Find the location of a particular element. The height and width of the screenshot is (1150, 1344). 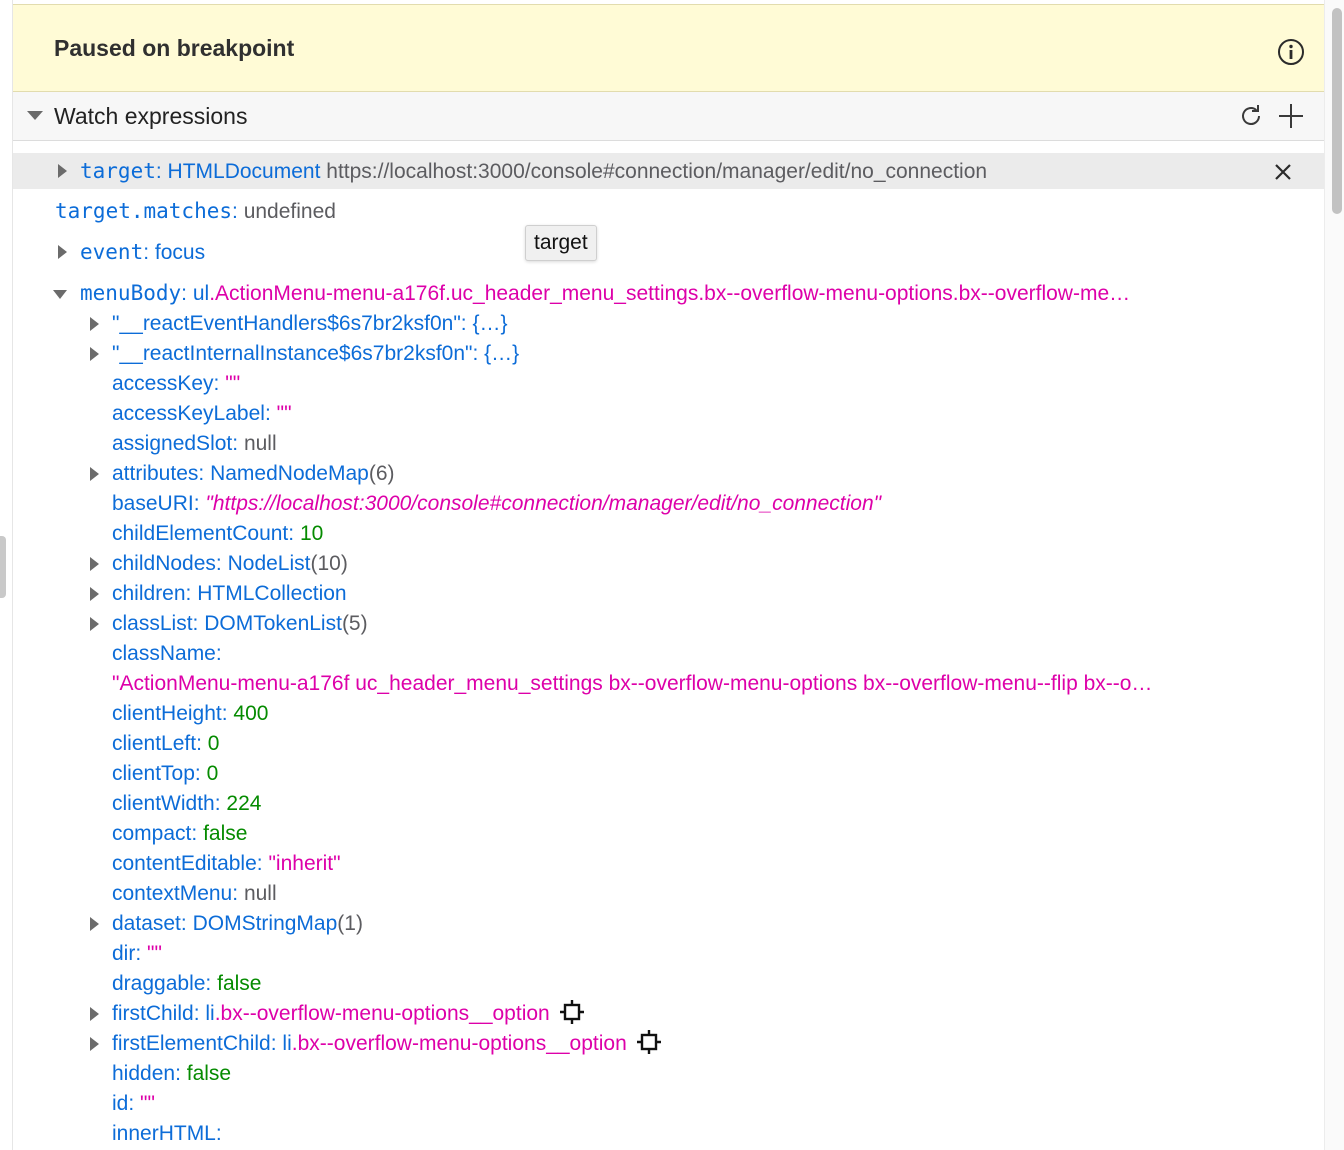

property-row: contentEditable: "inherit" is located at coordinates (226, 863).